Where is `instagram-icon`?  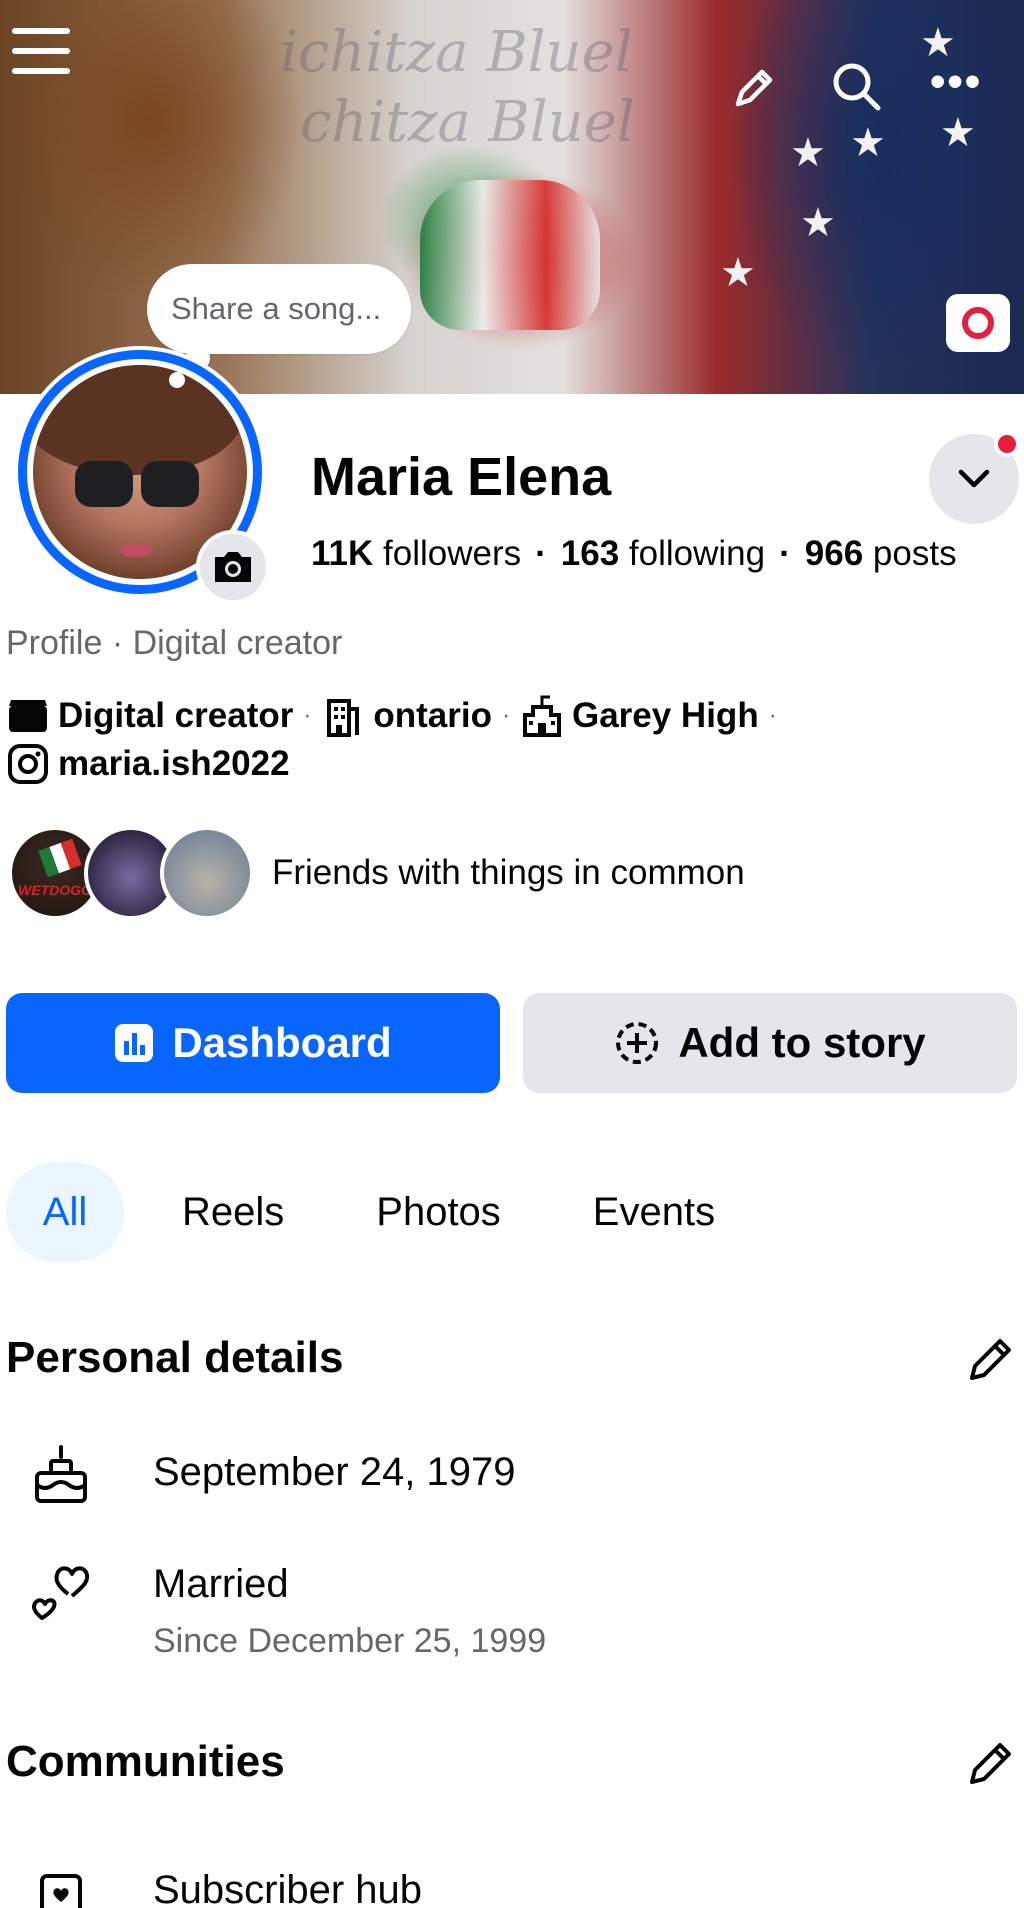
instagram-icon is located at coordinates (28, 764).